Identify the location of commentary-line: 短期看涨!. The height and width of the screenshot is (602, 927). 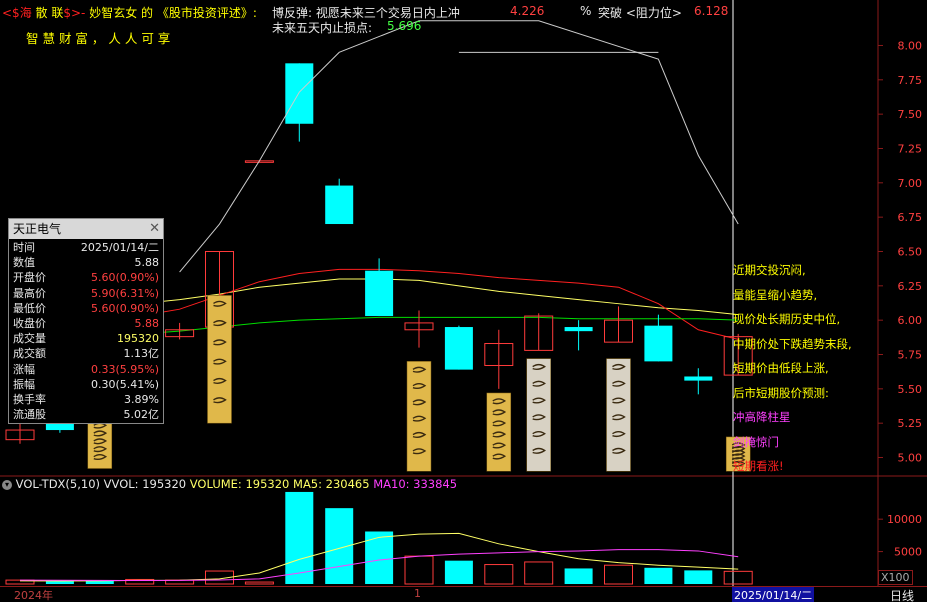
(758, 466).